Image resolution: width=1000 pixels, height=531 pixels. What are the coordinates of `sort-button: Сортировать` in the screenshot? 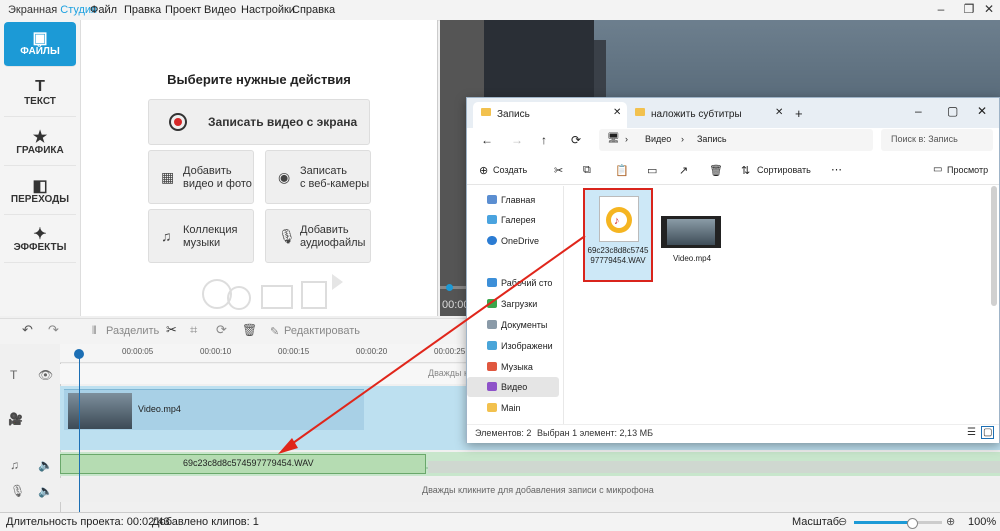 It's located at (784, 170).